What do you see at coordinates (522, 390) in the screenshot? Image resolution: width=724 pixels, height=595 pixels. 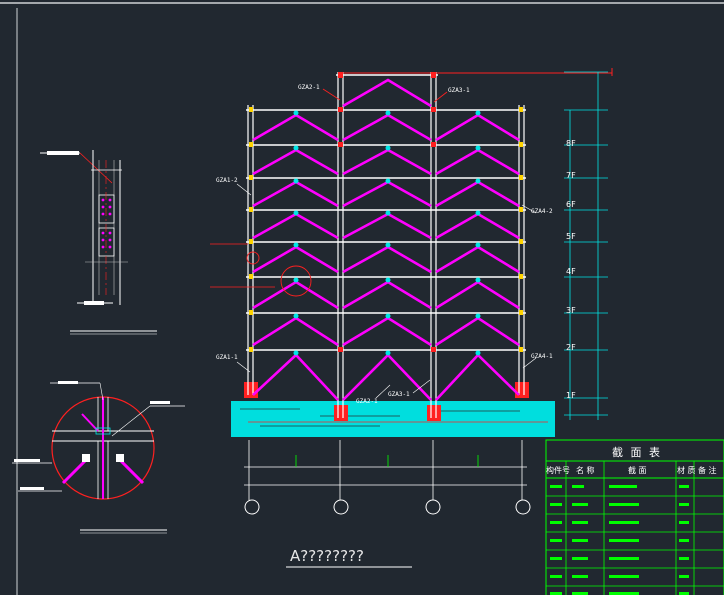 I see `base-plate-d` at bounding box center [522, 390].